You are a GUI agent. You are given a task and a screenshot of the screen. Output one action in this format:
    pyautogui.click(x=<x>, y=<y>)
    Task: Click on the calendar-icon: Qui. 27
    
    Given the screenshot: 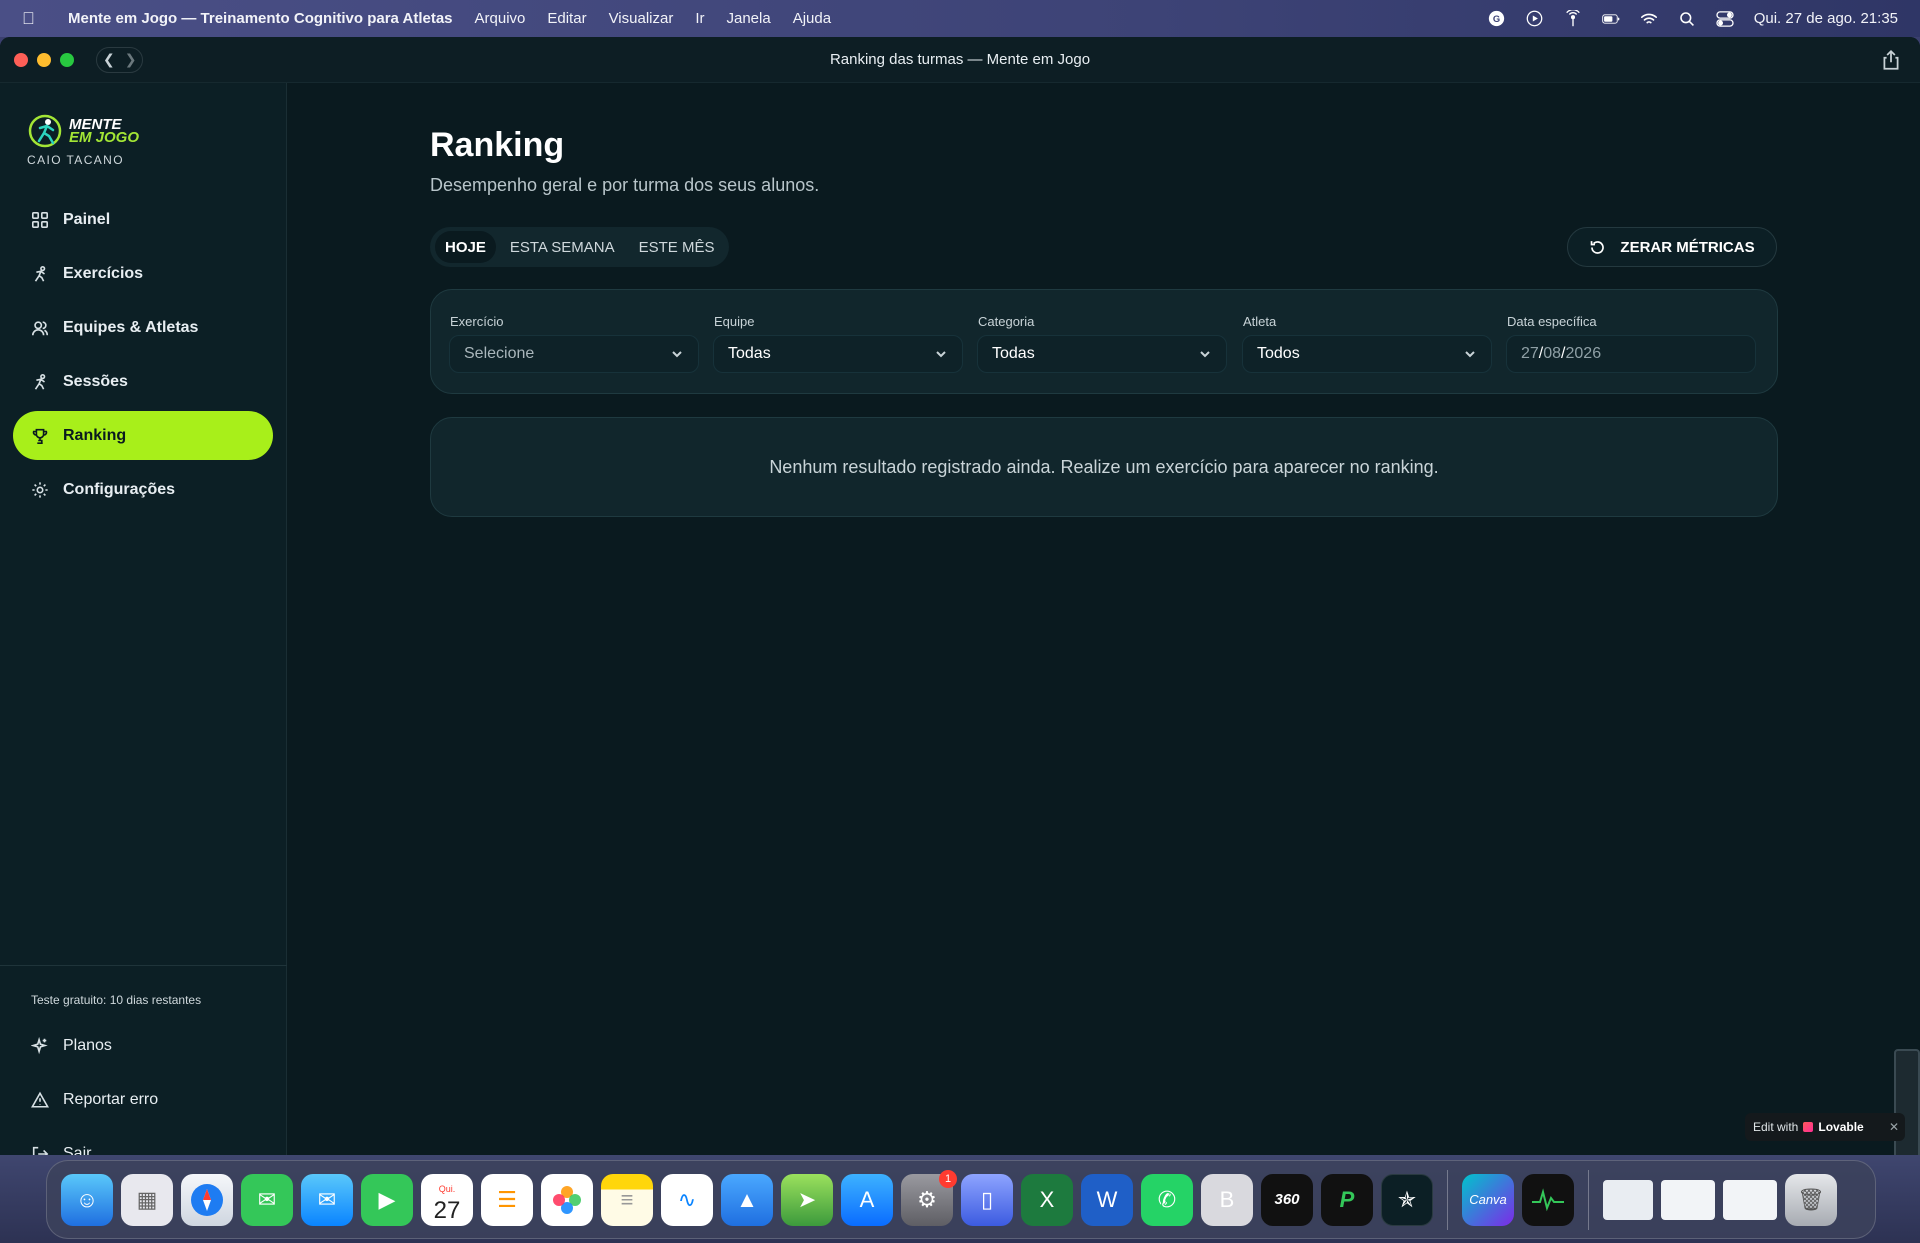 What is the action you would take?
    pyautogui.click(x=447, y=1199)
    